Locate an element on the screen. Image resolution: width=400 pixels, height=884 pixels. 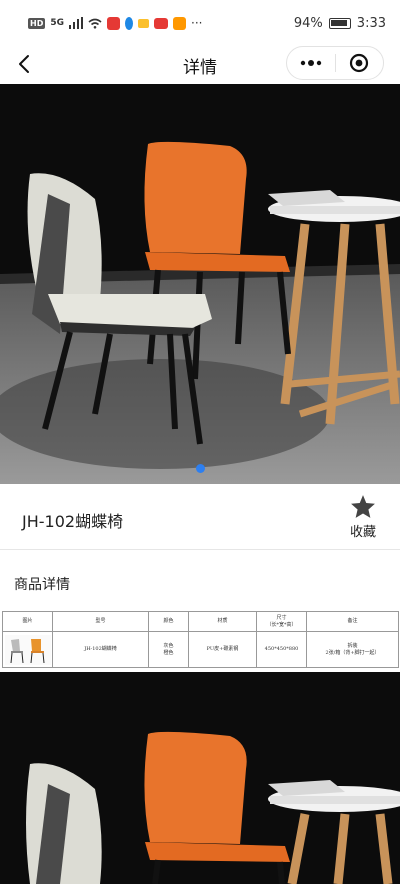
product-title: JH-102蝴蝶椅 is located at coordinates (73, 521).